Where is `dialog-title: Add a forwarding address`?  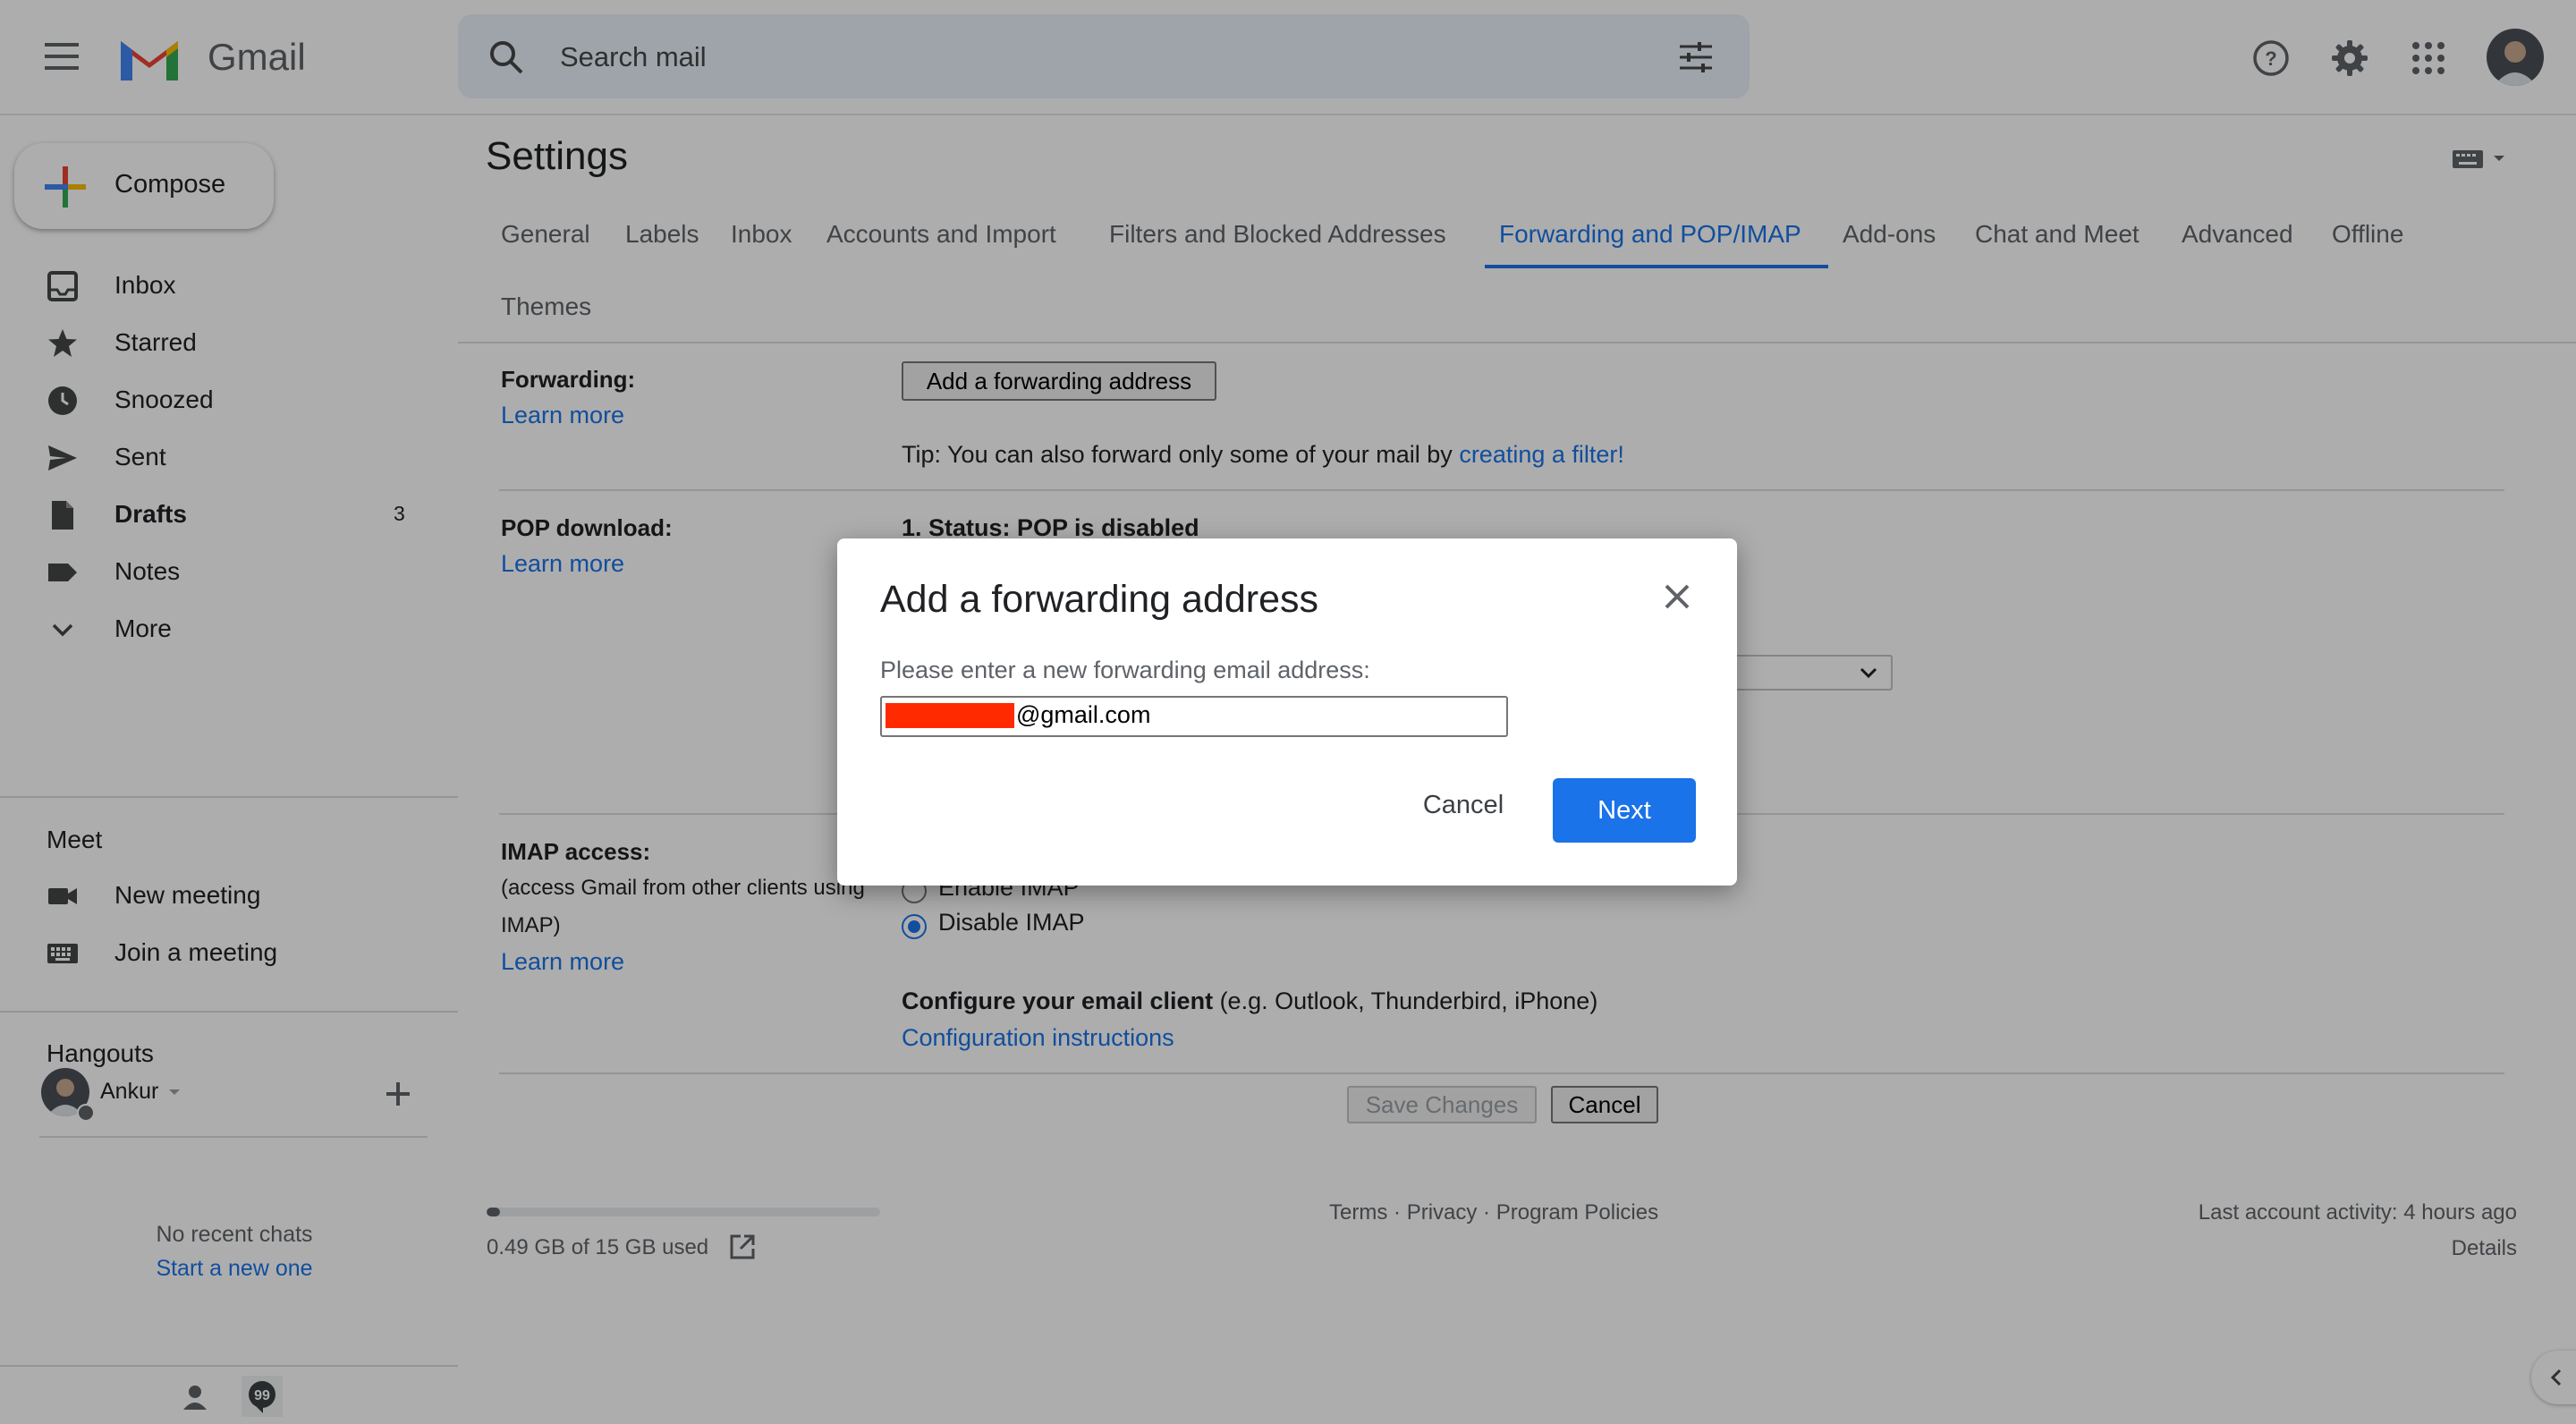 dialog-title: Add a forwarding address is located at coordinates (1099, 599).